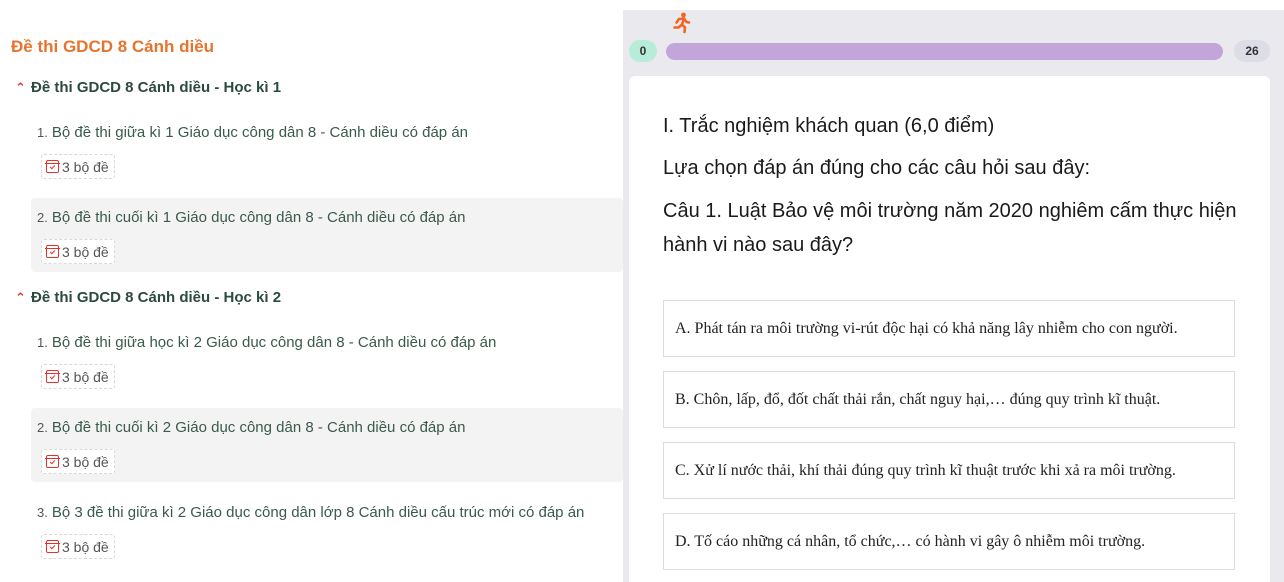 This screenshot has width=1284, height=582. I want to click on section-title: Đề thi GDCD 8 Cánh diều - Học kì 2, so click(156, 297).